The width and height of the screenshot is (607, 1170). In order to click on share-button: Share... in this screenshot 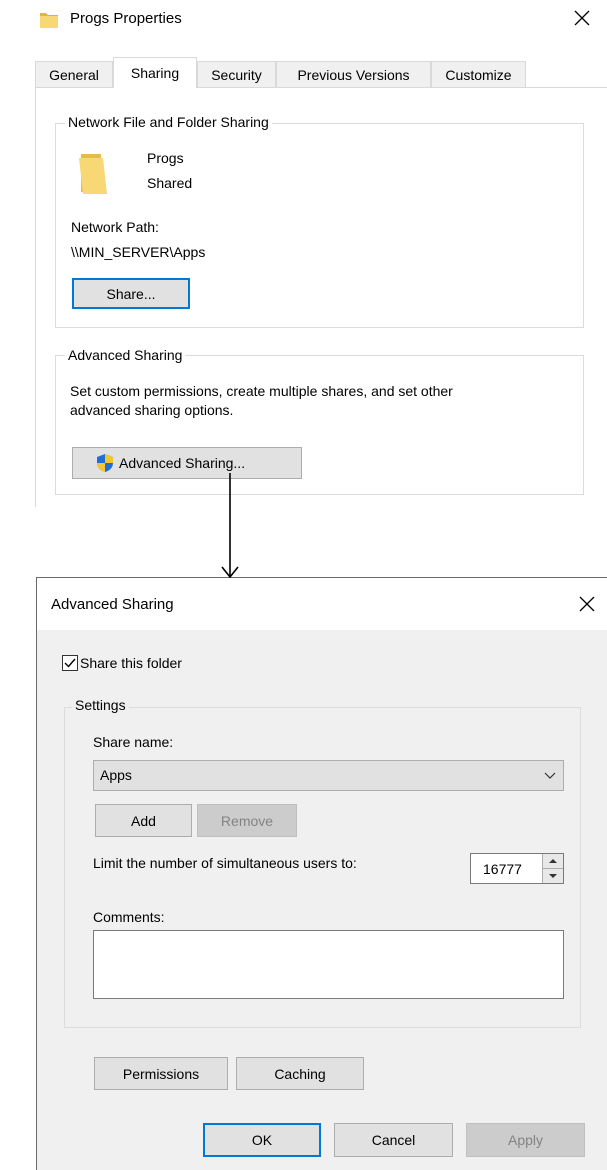, I will do `click(131, 293)`.